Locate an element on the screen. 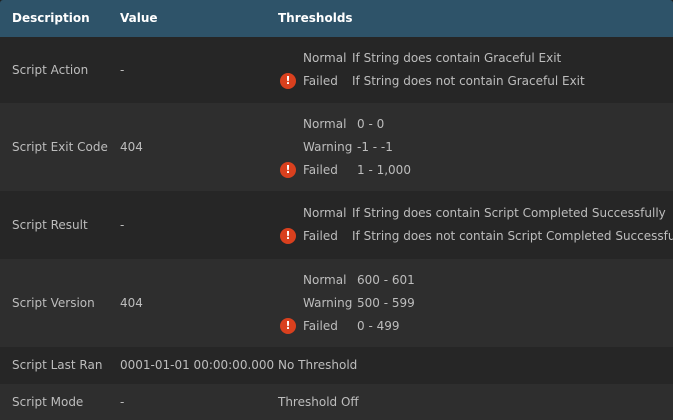 Image resolution: width=673 pixels, height=420 pixels. row-description: Script Mode is located at coordinates (48, 402).